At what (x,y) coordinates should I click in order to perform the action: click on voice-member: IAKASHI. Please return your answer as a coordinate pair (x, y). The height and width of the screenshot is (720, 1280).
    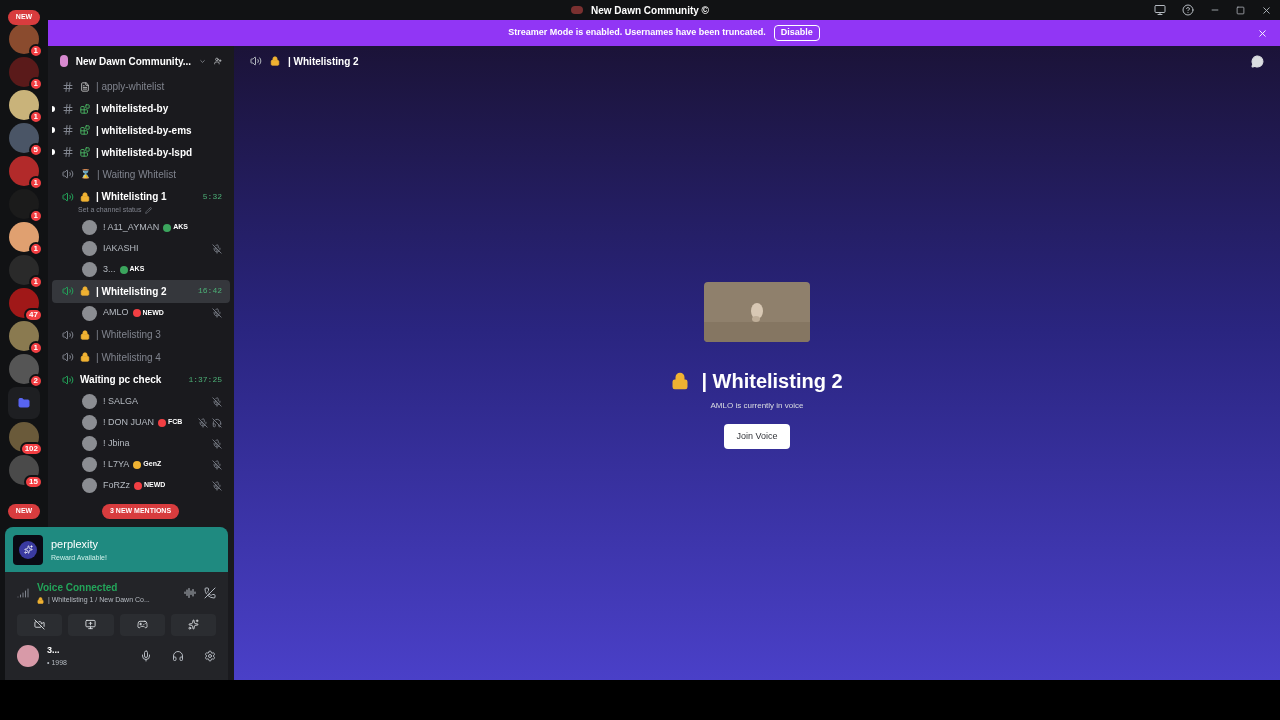
    Looking at the image, I should click on (141, 248).